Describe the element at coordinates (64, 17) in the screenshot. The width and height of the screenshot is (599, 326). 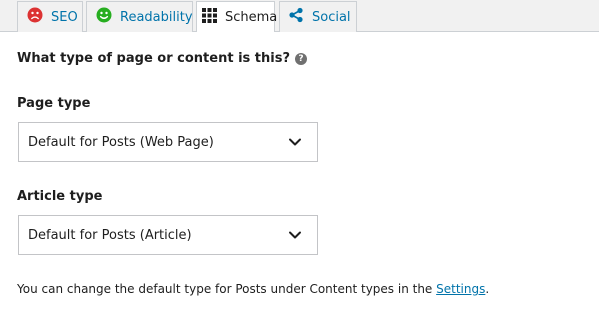
I see `tab-seo-label: SEO` at that location.